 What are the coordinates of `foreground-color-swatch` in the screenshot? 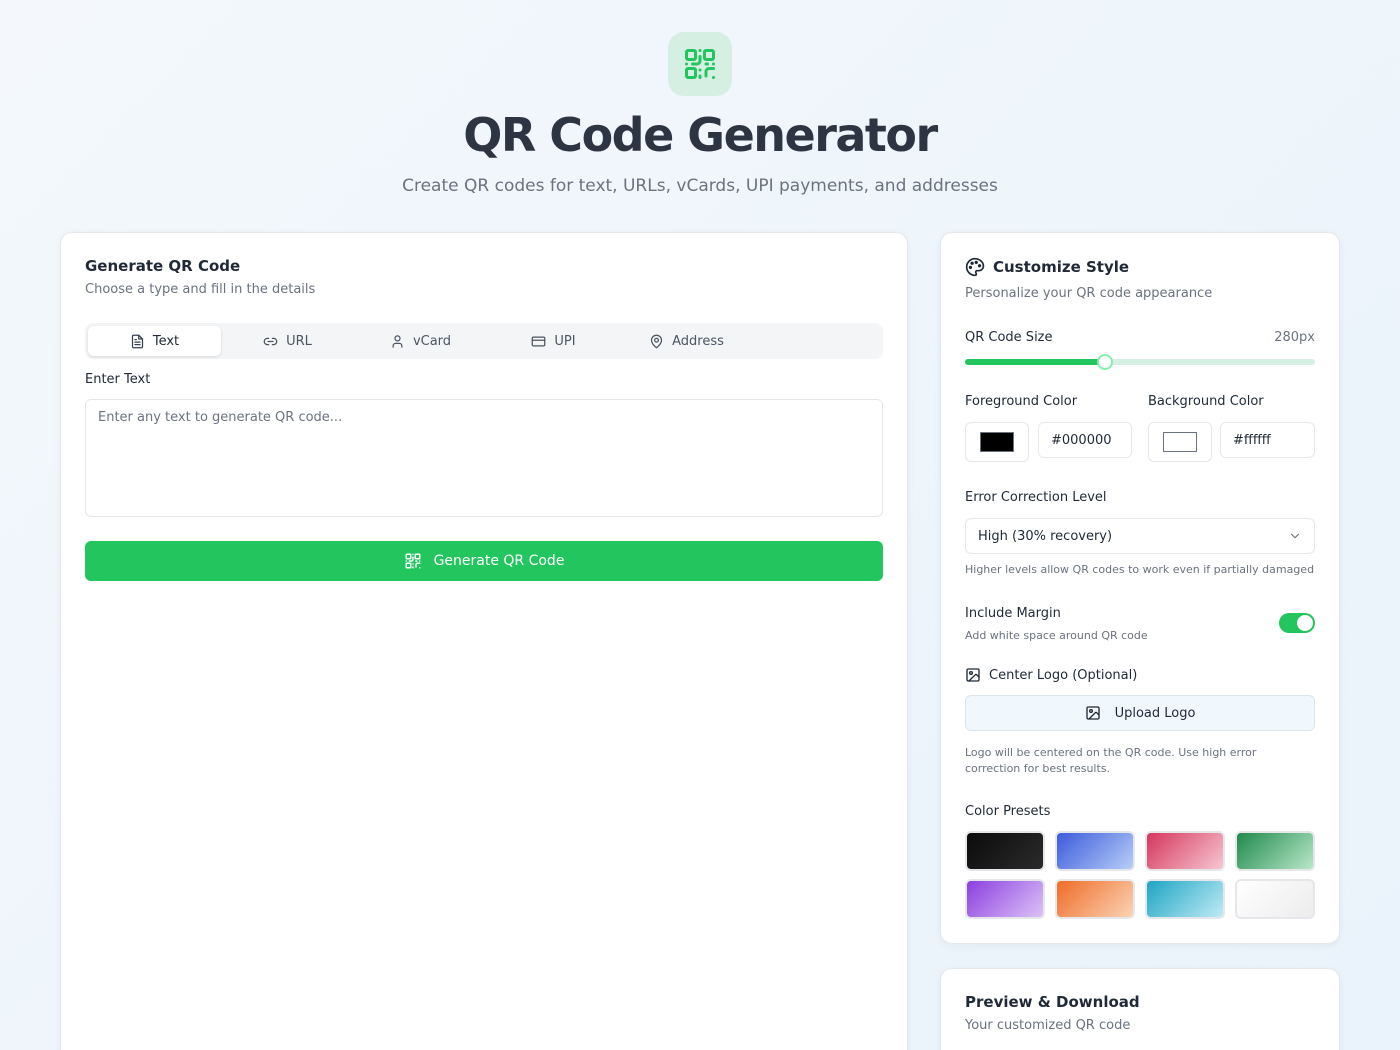 It's located at (997, 442).